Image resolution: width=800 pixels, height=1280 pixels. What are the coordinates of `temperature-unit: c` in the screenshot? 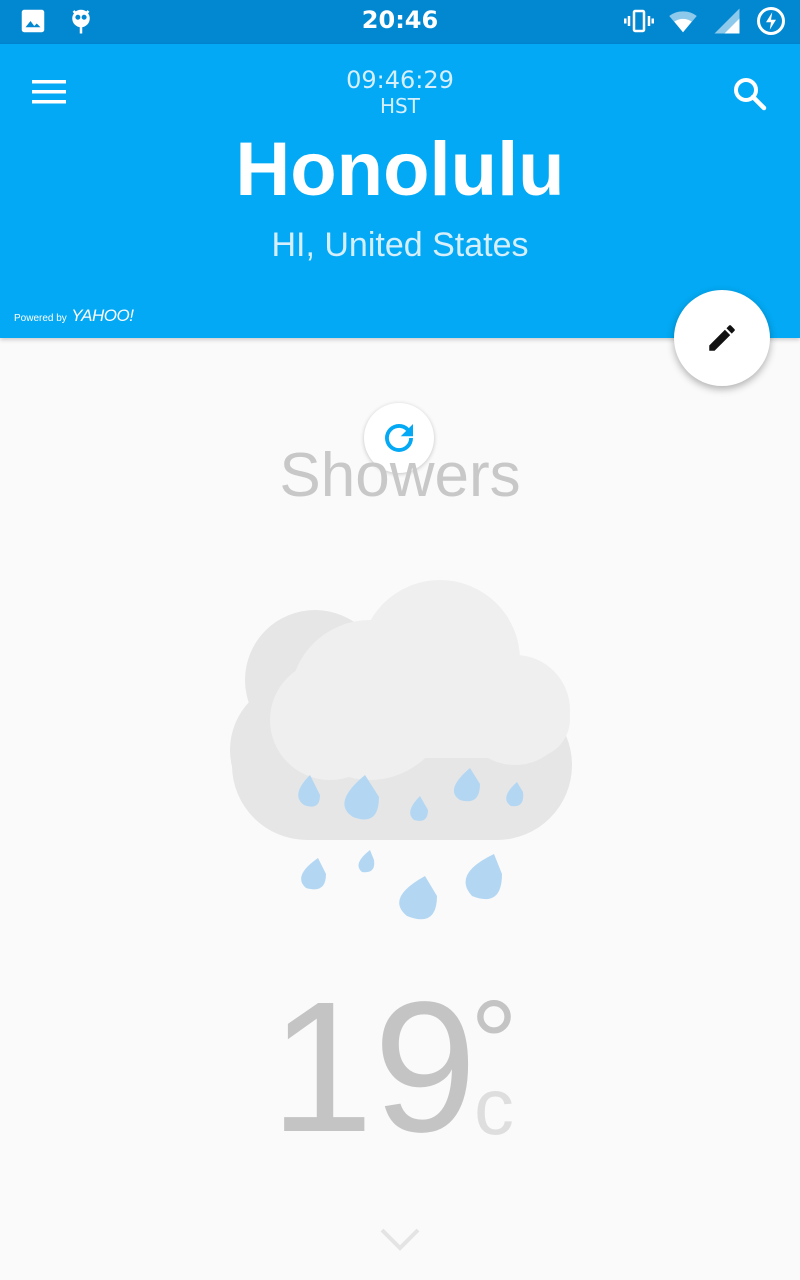 It's located at (494, 1106).